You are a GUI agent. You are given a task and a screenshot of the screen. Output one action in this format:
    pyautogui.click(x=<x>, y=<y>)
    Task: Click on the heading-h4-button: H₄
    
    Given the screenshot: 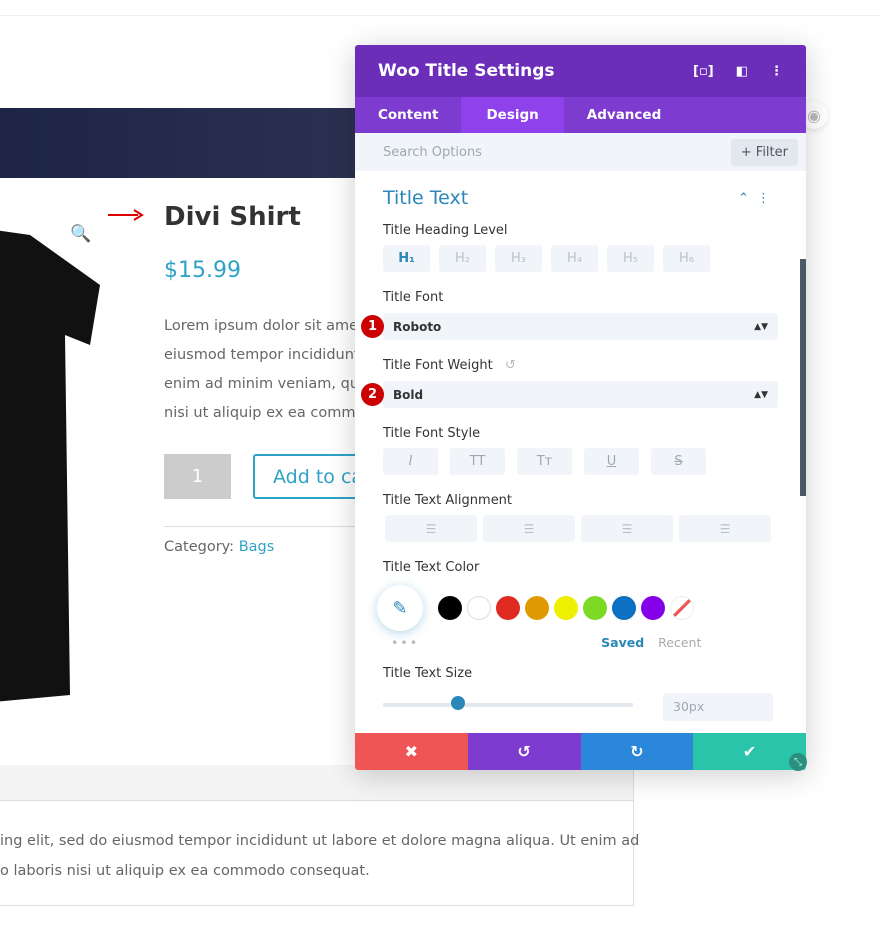 What is the action you would take?
    pyautogui.click(x=574, y=258)
    